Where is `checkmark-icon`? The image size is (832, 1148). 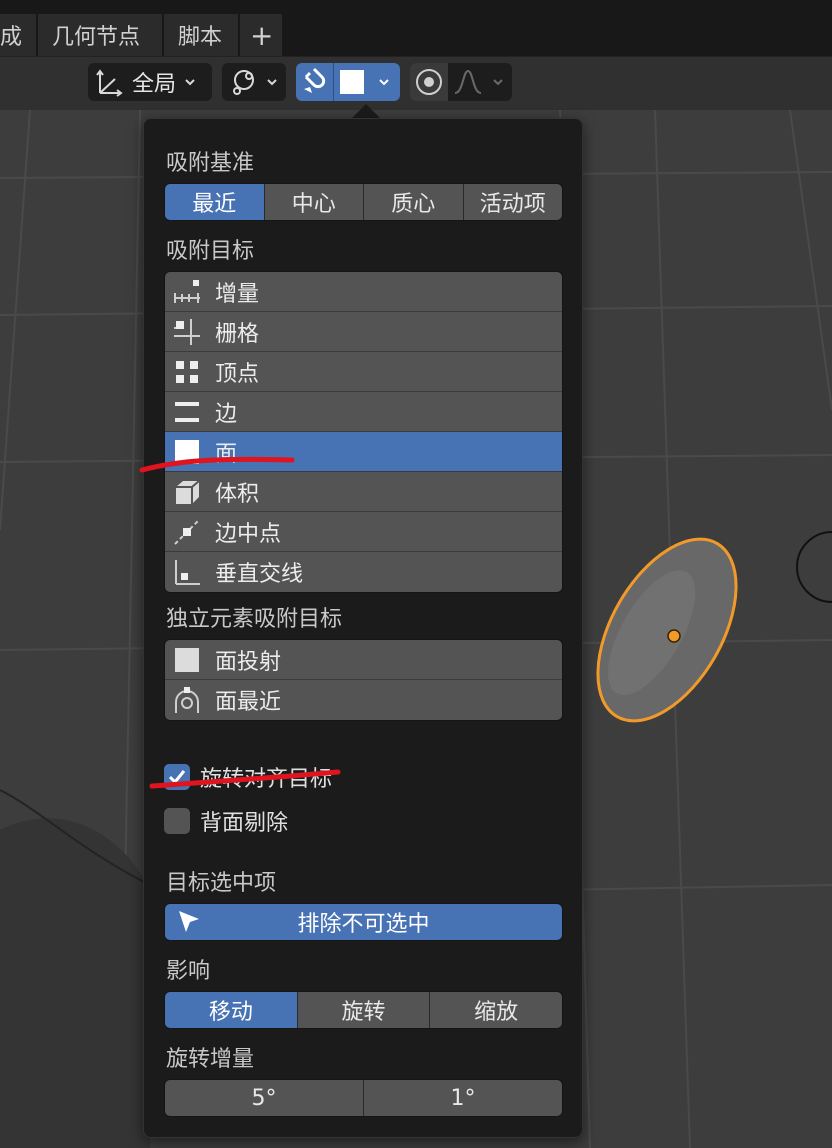 checkmark-icon is located at coordinates (177, 777).